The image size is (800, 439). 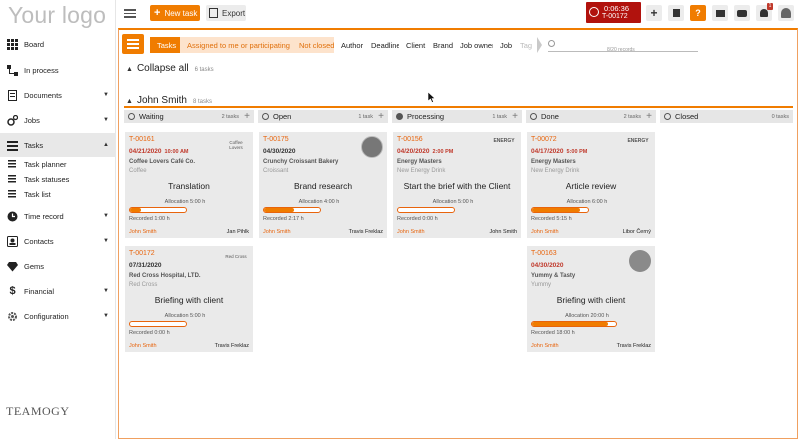 What do you see at coordinates (58, 70) in the screenshot?
I see `sidebar-item-in-process: In process` at bounding box center [58, 70].